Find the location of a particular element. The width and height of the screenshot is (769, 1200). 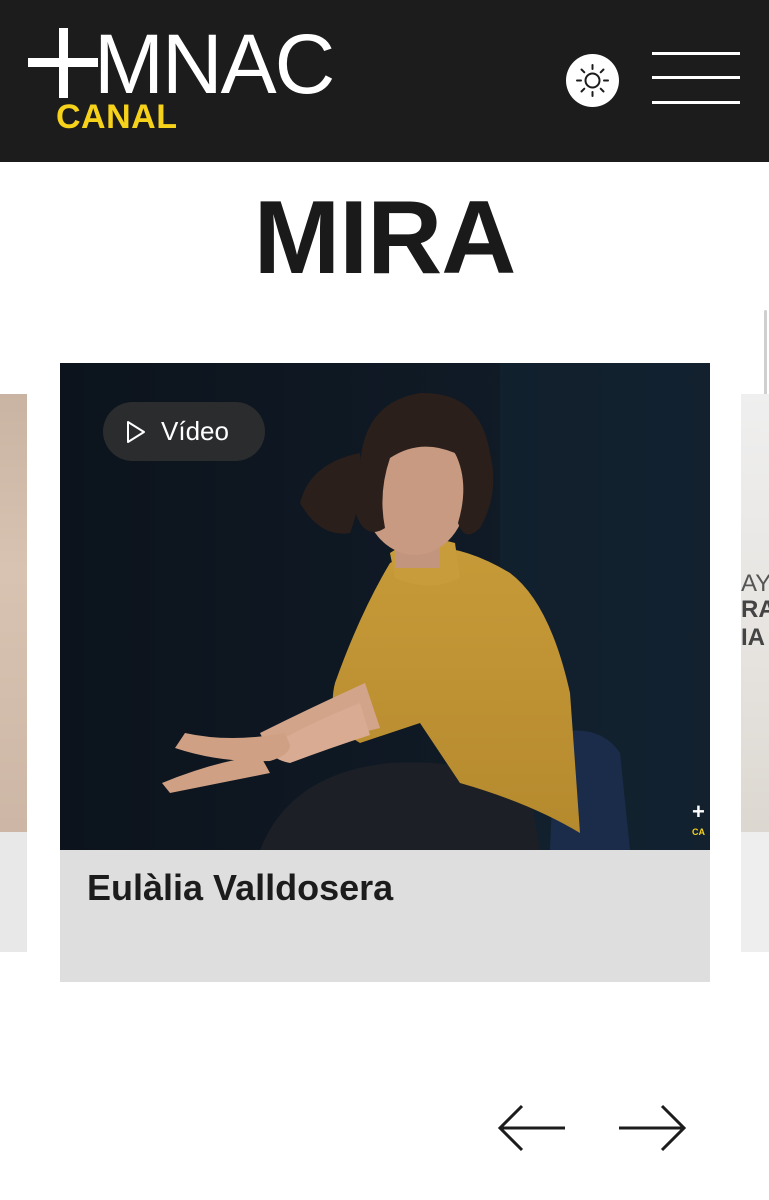

site-logo: MNAC CANAL is located at coordinates (198, 78).